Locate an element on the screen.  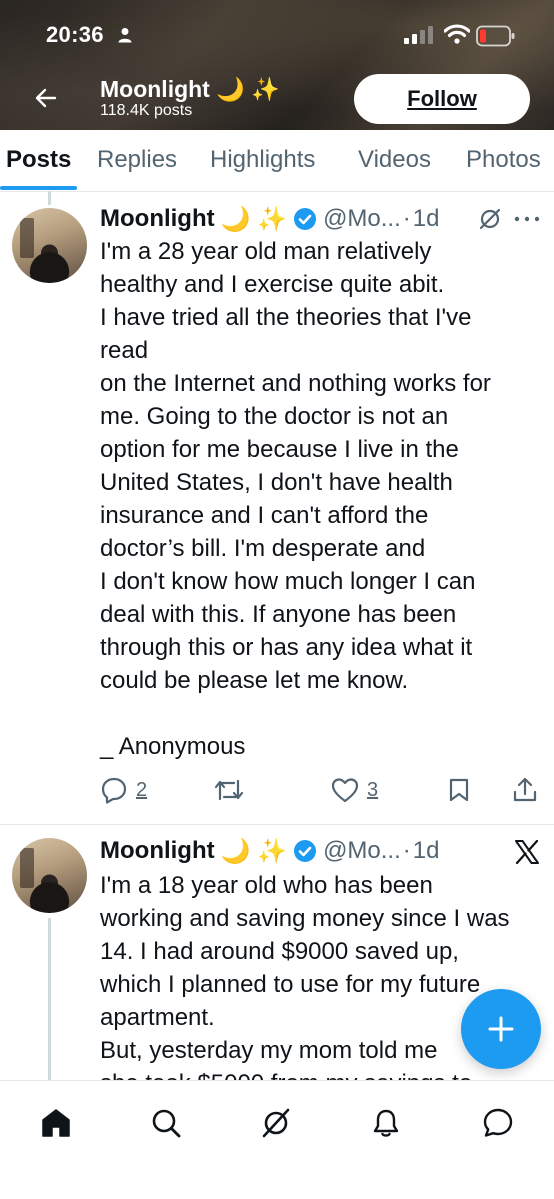
moon-emoji: 🌙 is located at coordinates (230, 89).